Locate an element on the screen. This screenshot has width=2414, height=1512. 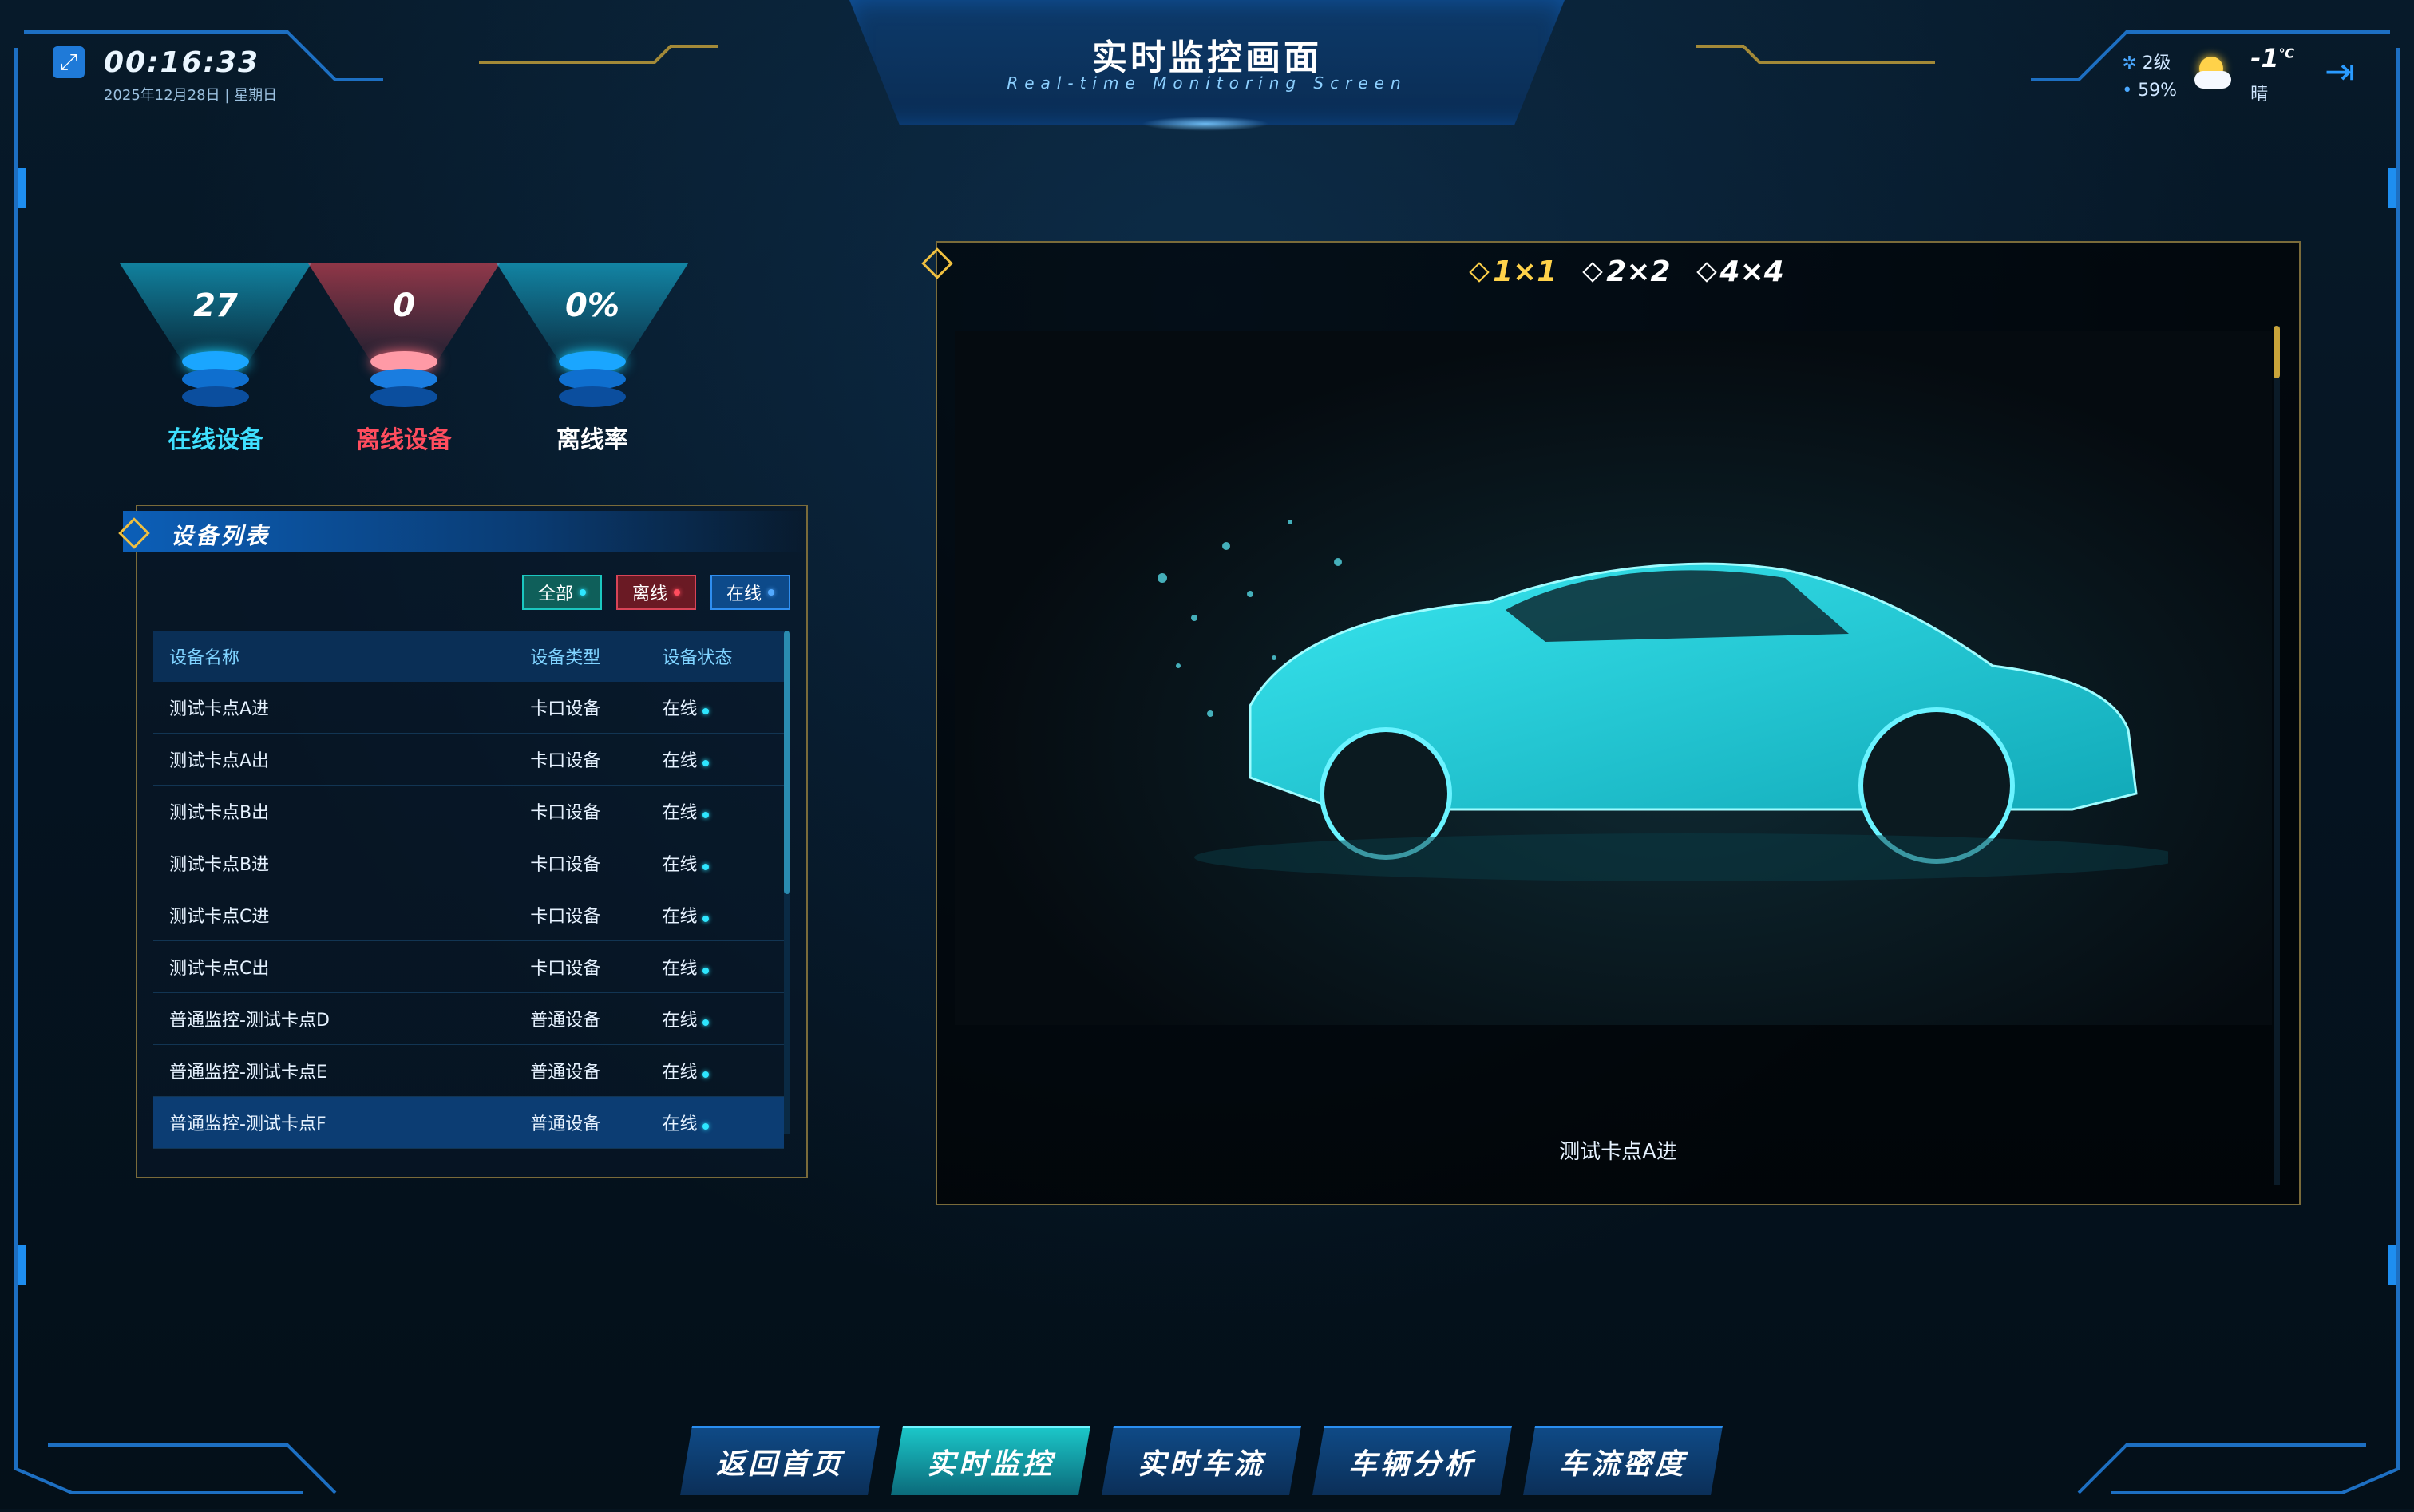
device-list-title: 设备列表 is located at coordinates (221, 536).